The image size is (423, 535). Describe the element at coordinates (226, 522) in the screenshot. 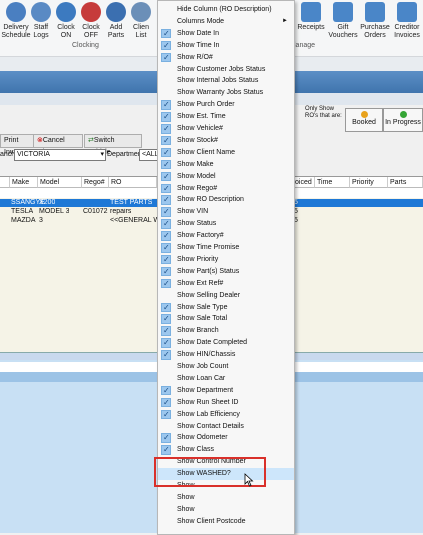

I see `menu-item-43: Show Client Postcode` at that location.